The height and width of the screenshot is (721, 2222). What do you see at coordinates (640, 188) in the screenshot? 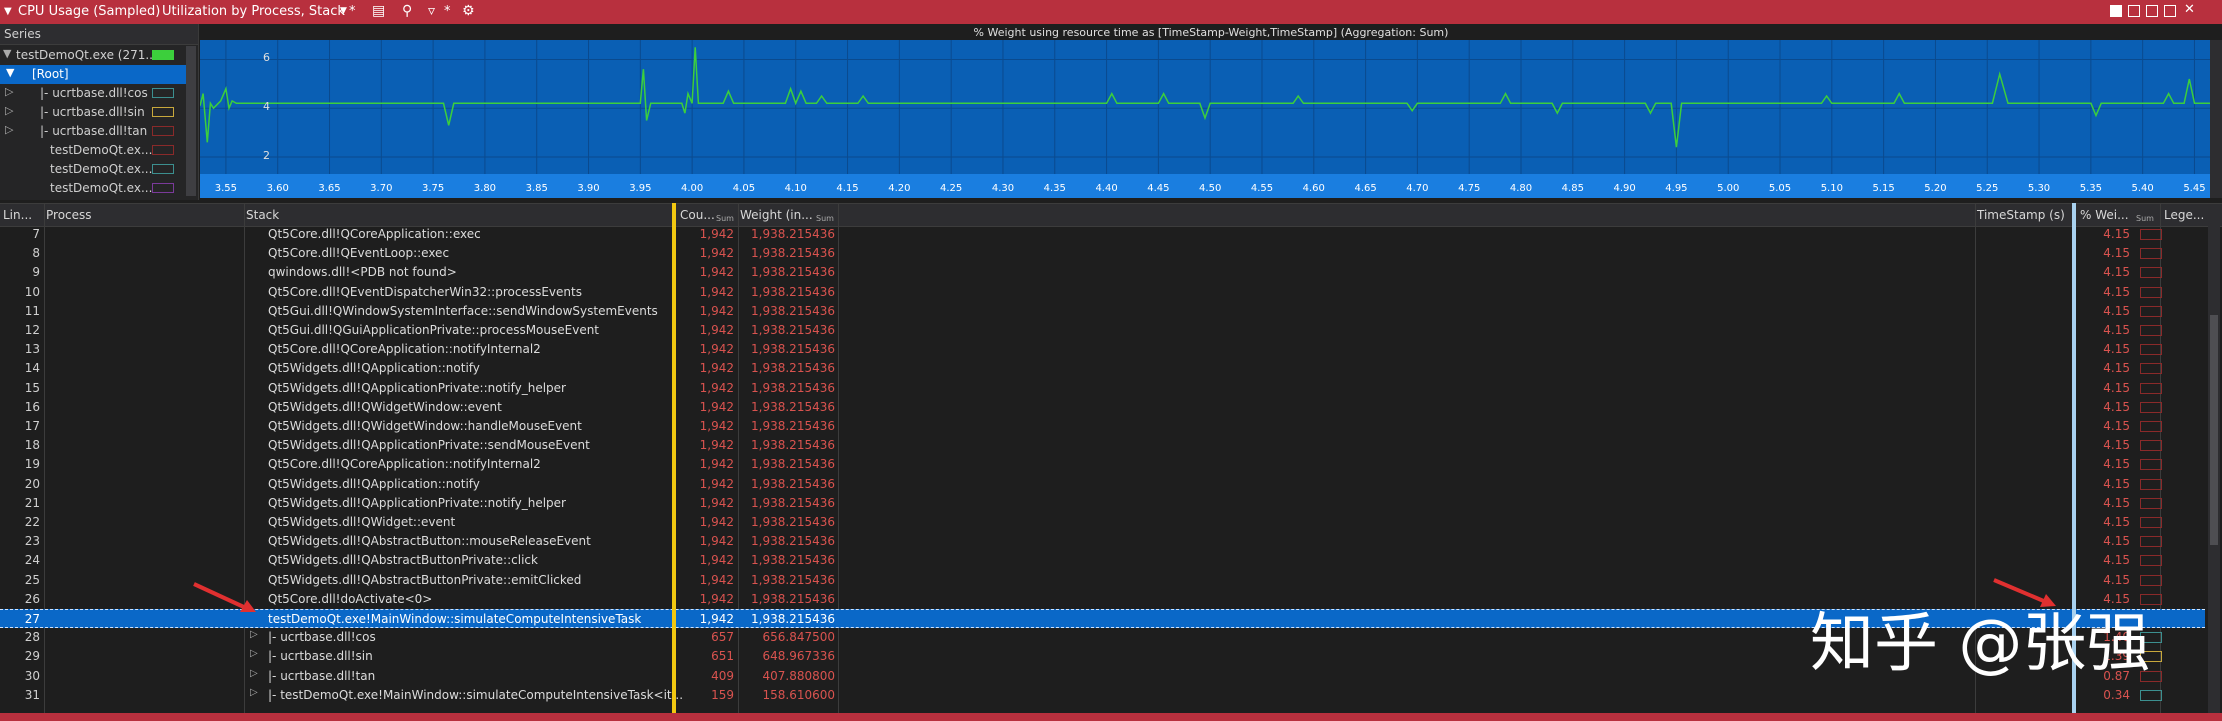
I see `chart-x-tick-label: 3.95` at bounding box center [640, 188].